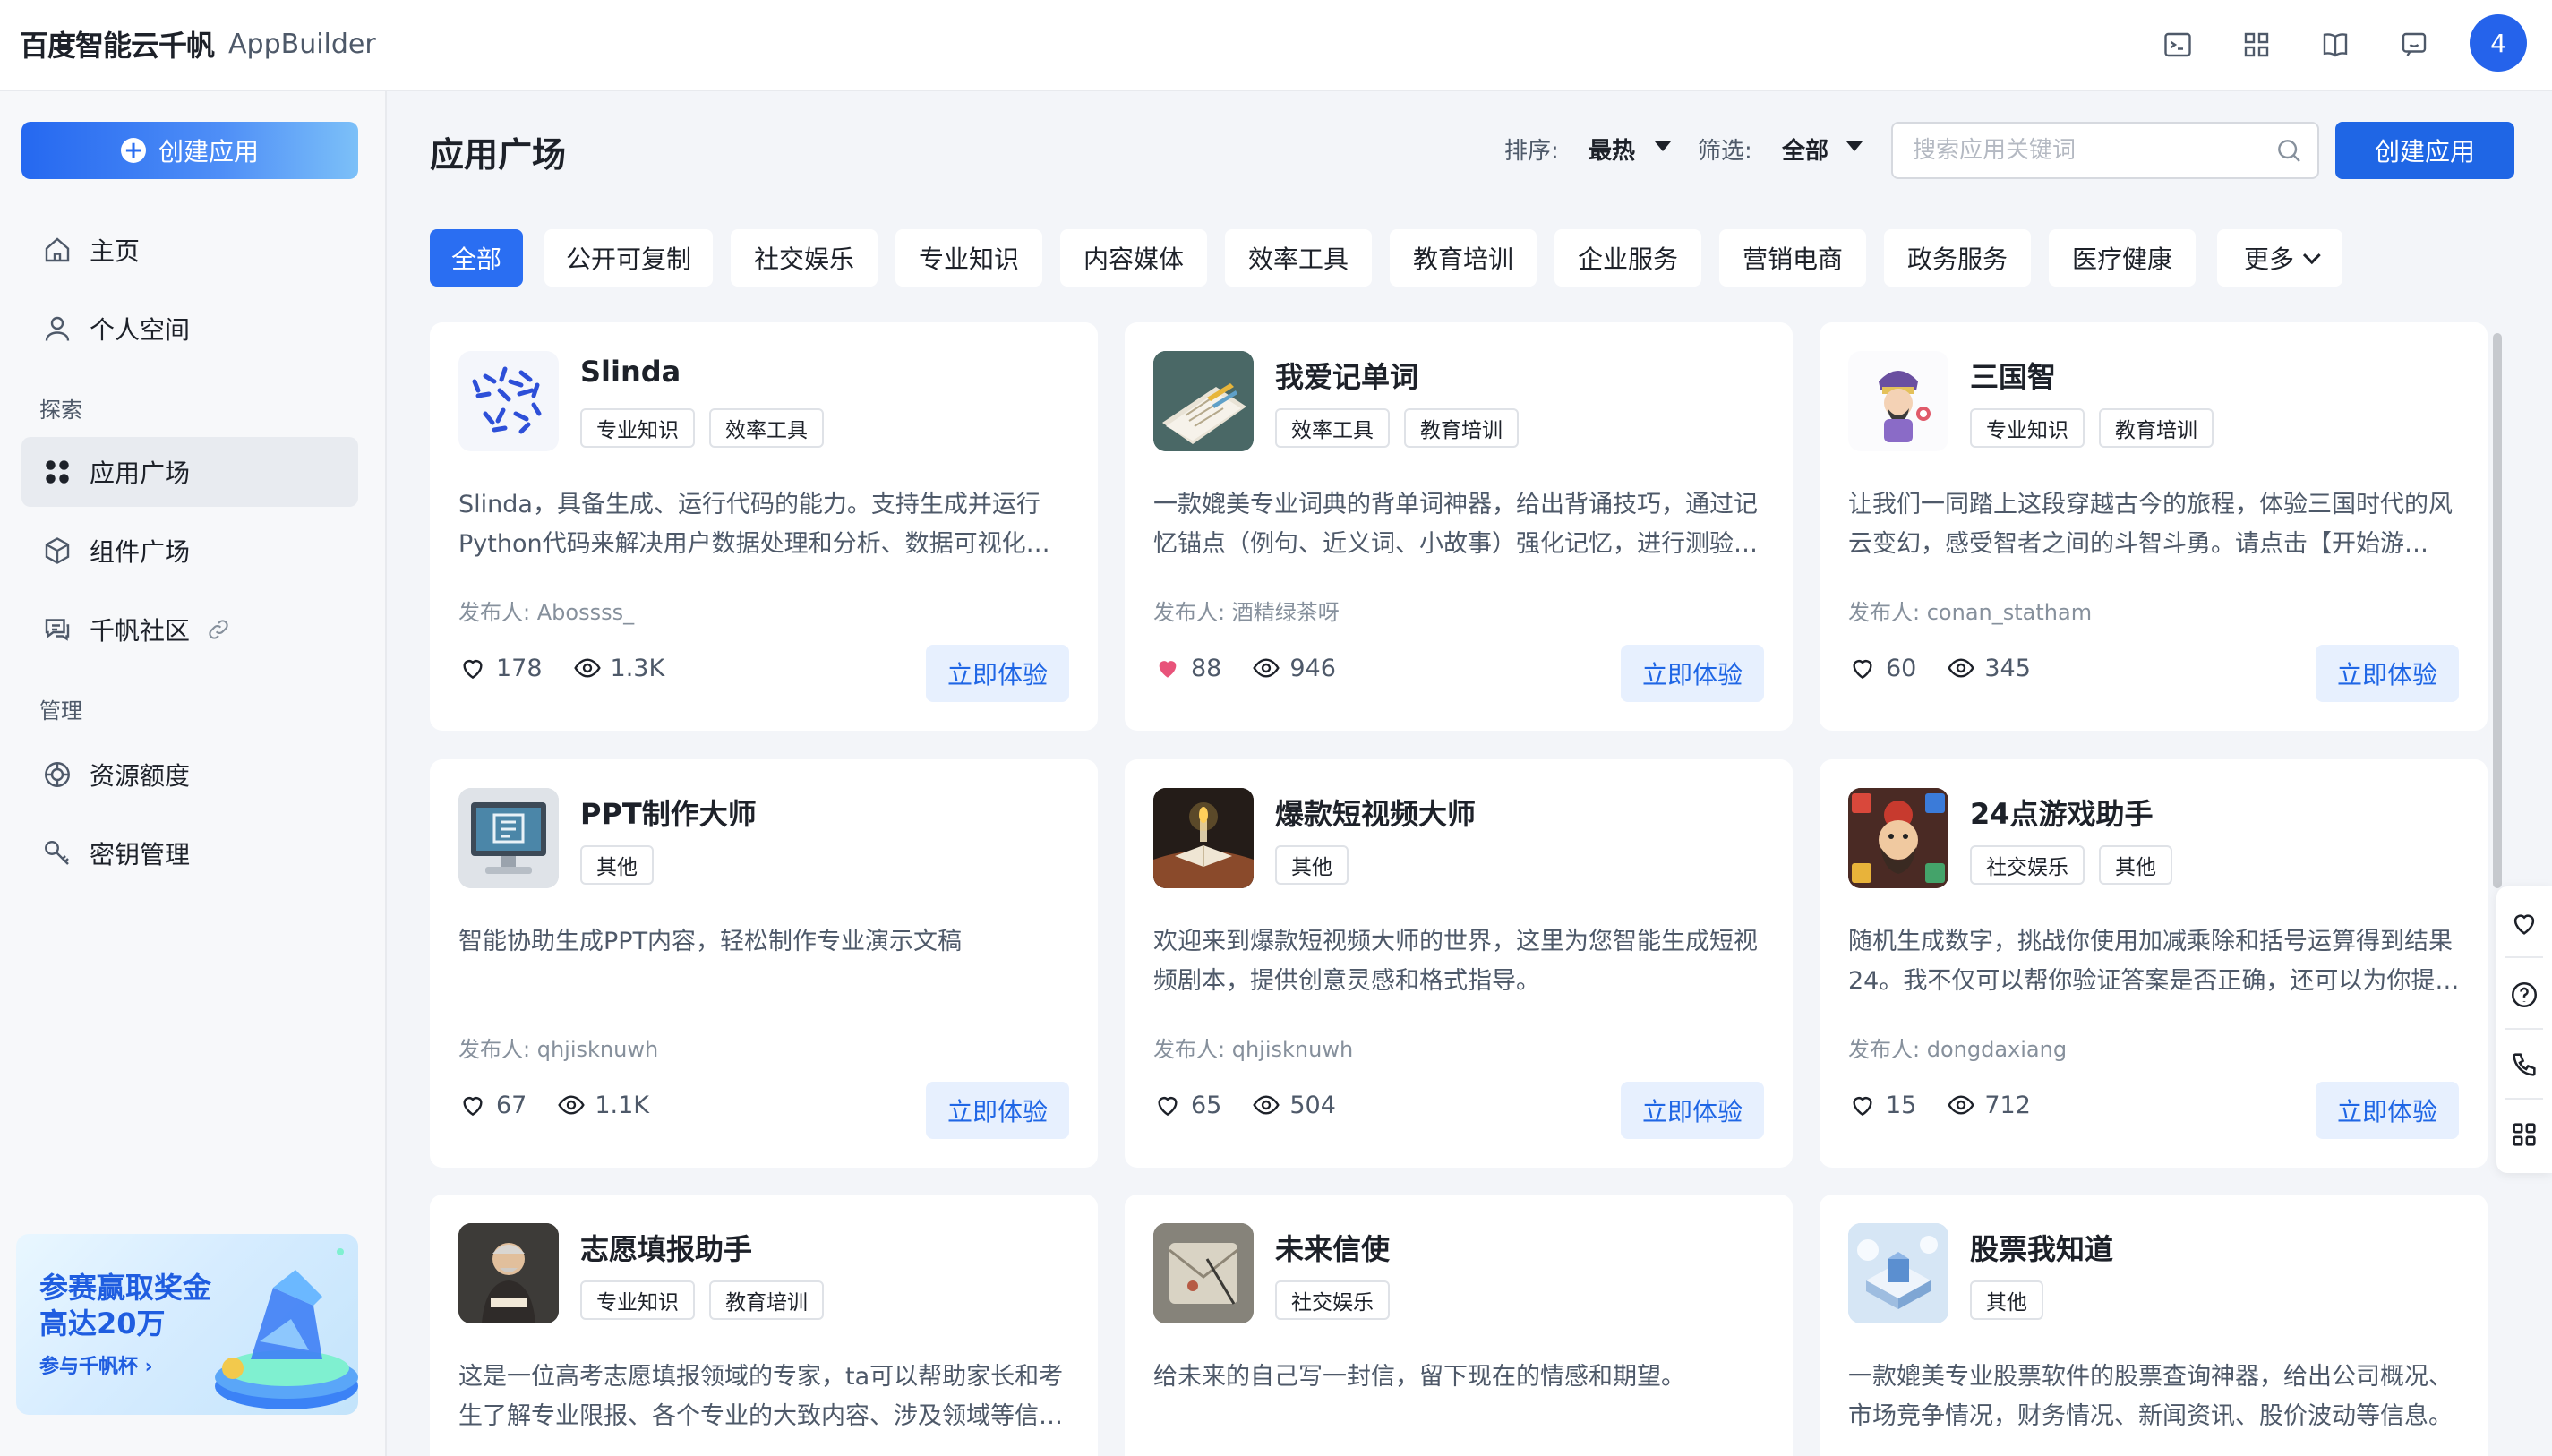  I want to click on like-stat: 88, so click(1187, 668).